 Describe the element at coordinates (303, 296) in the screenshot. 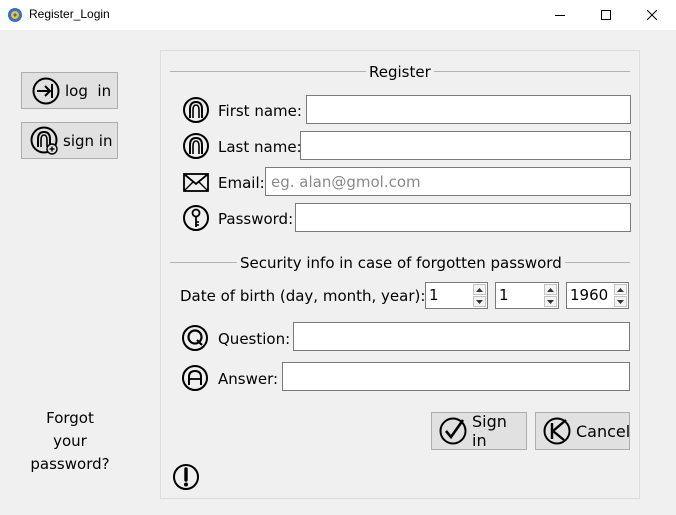

I see `dob-label: Date of birth (day, month, year):` at that location.